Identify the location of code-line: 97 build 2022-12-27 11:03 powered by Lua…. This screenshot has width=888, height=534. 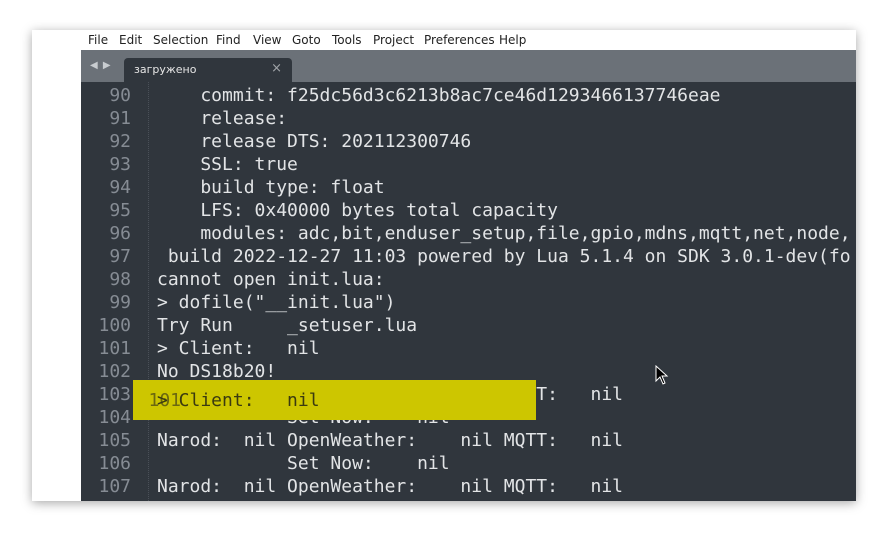
(468, 257).